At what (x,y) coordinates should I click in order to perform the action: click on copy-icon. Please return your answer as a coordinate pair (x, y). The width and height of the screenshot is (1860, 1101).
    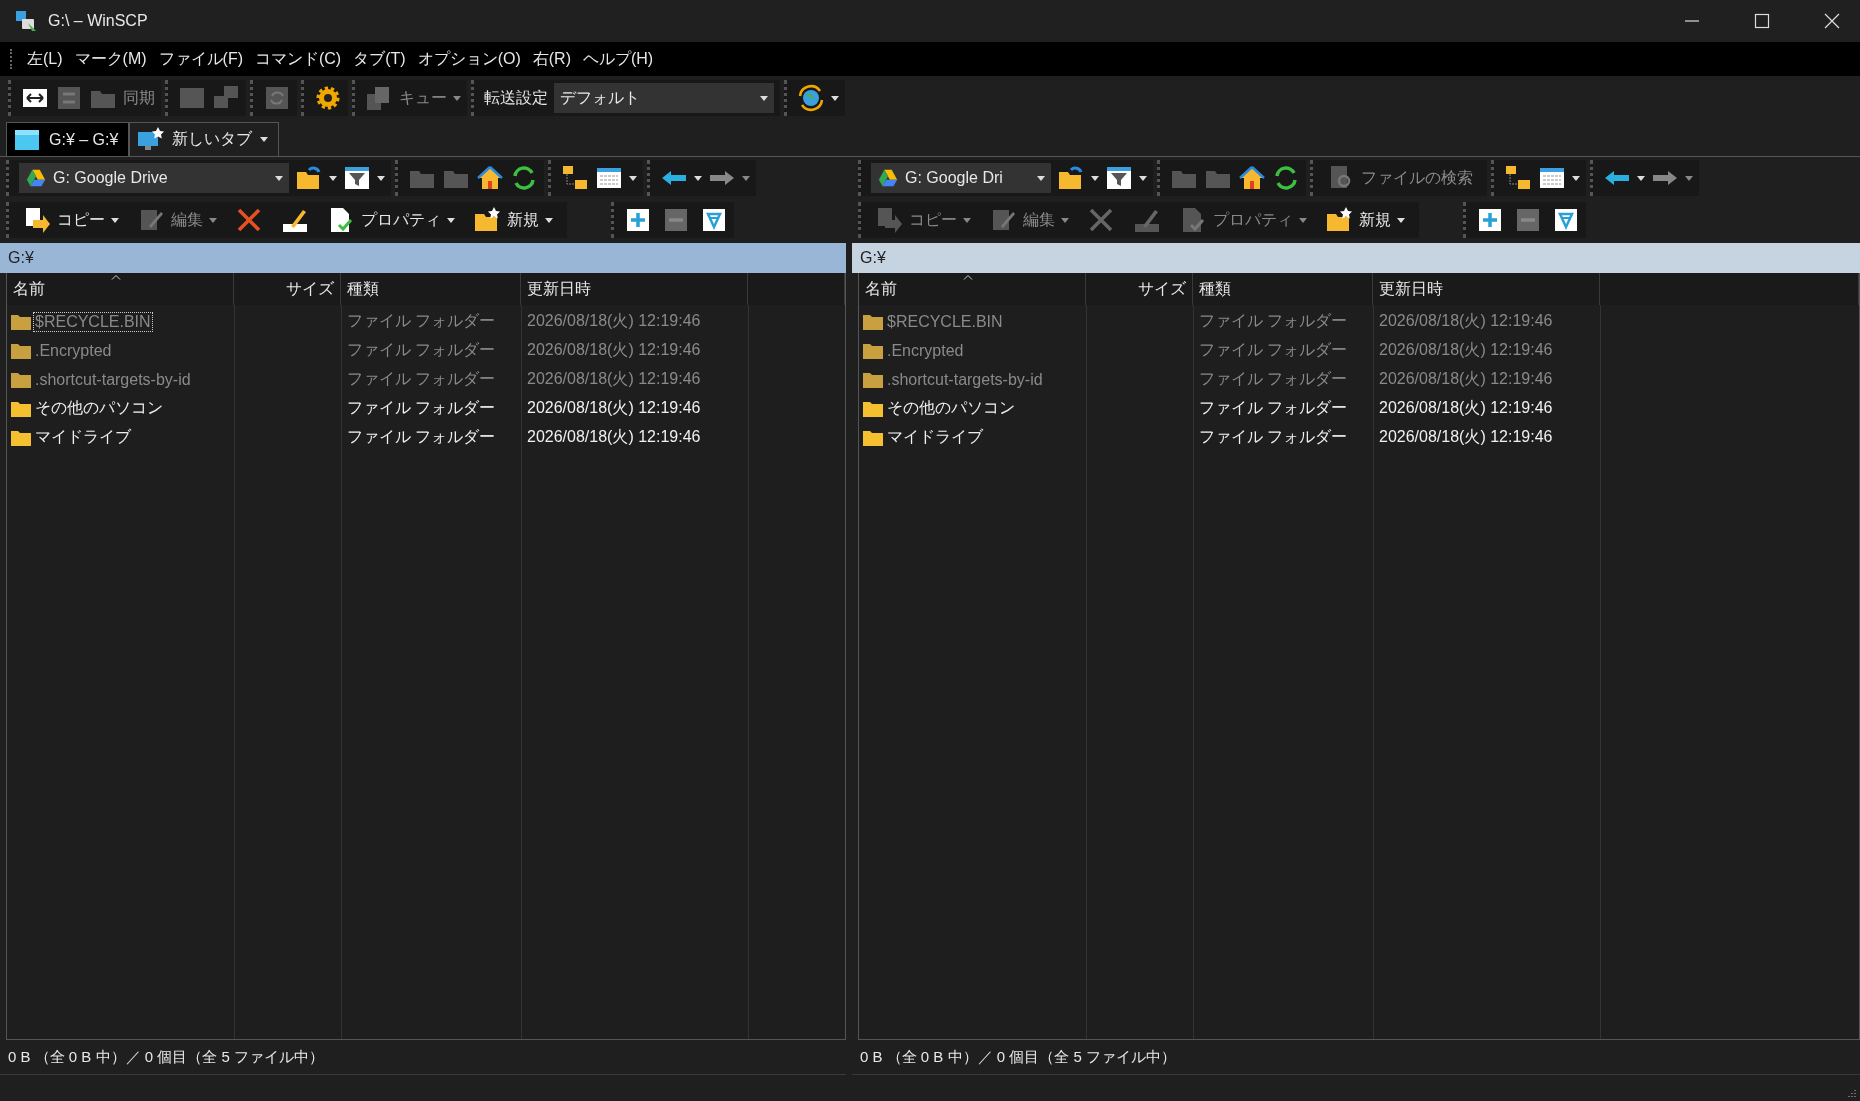
    Looking at the image, I should click on (37, 220).